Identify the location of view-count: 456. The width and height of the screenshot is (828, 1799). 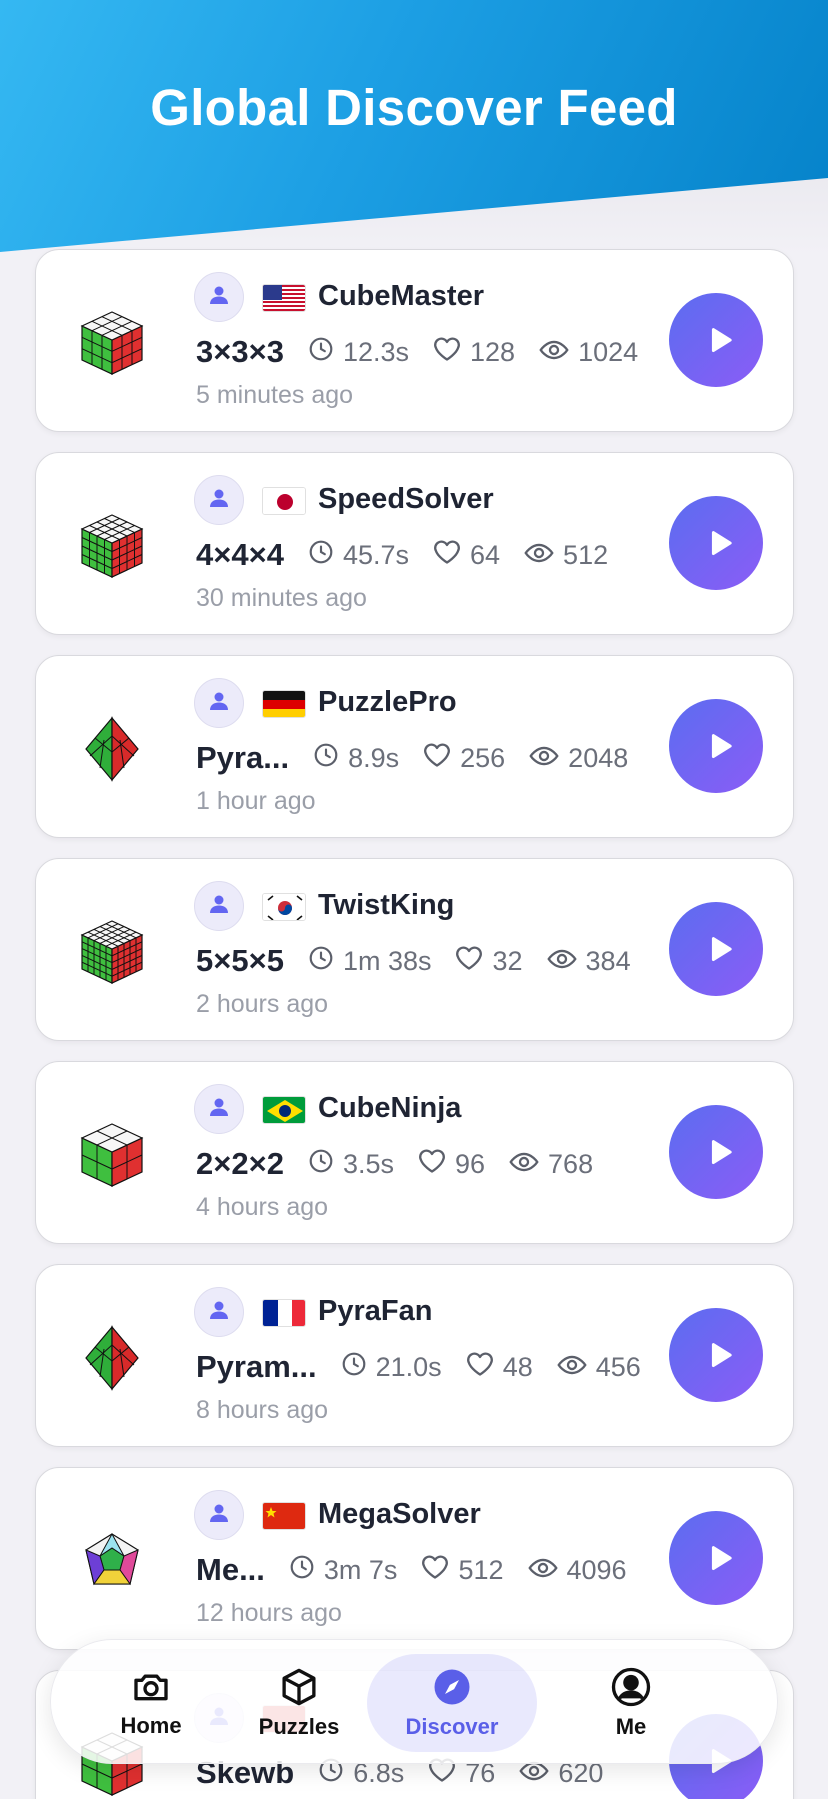
(599, 1367).